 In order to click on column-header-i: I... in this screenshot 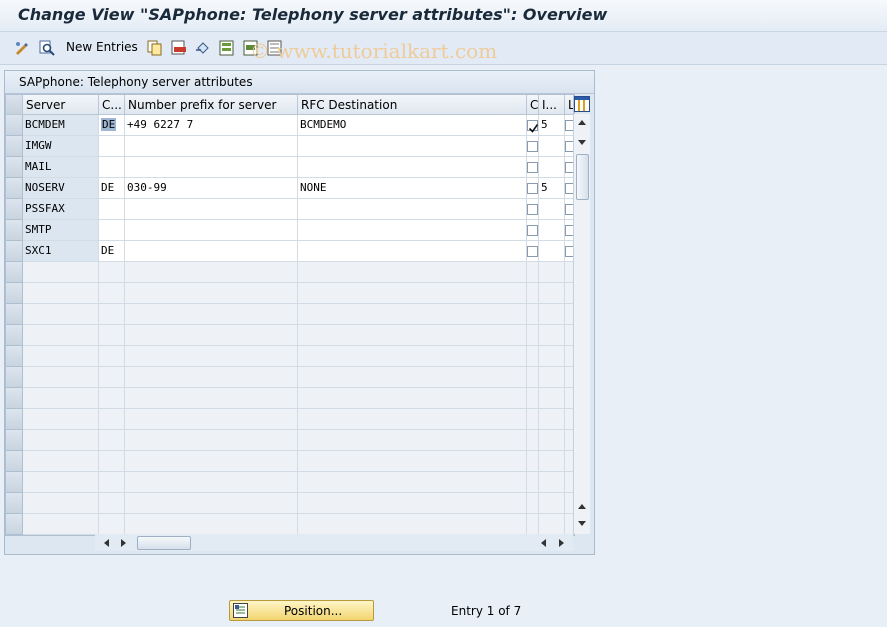, I will do `click(552, 105)`.